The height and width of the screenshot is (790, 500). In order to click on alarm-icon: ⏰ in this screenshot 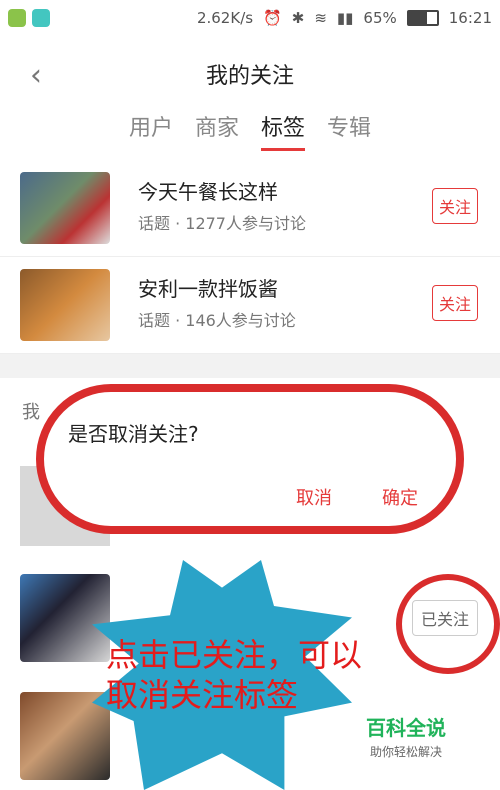, I will do `click(272, 18)`.